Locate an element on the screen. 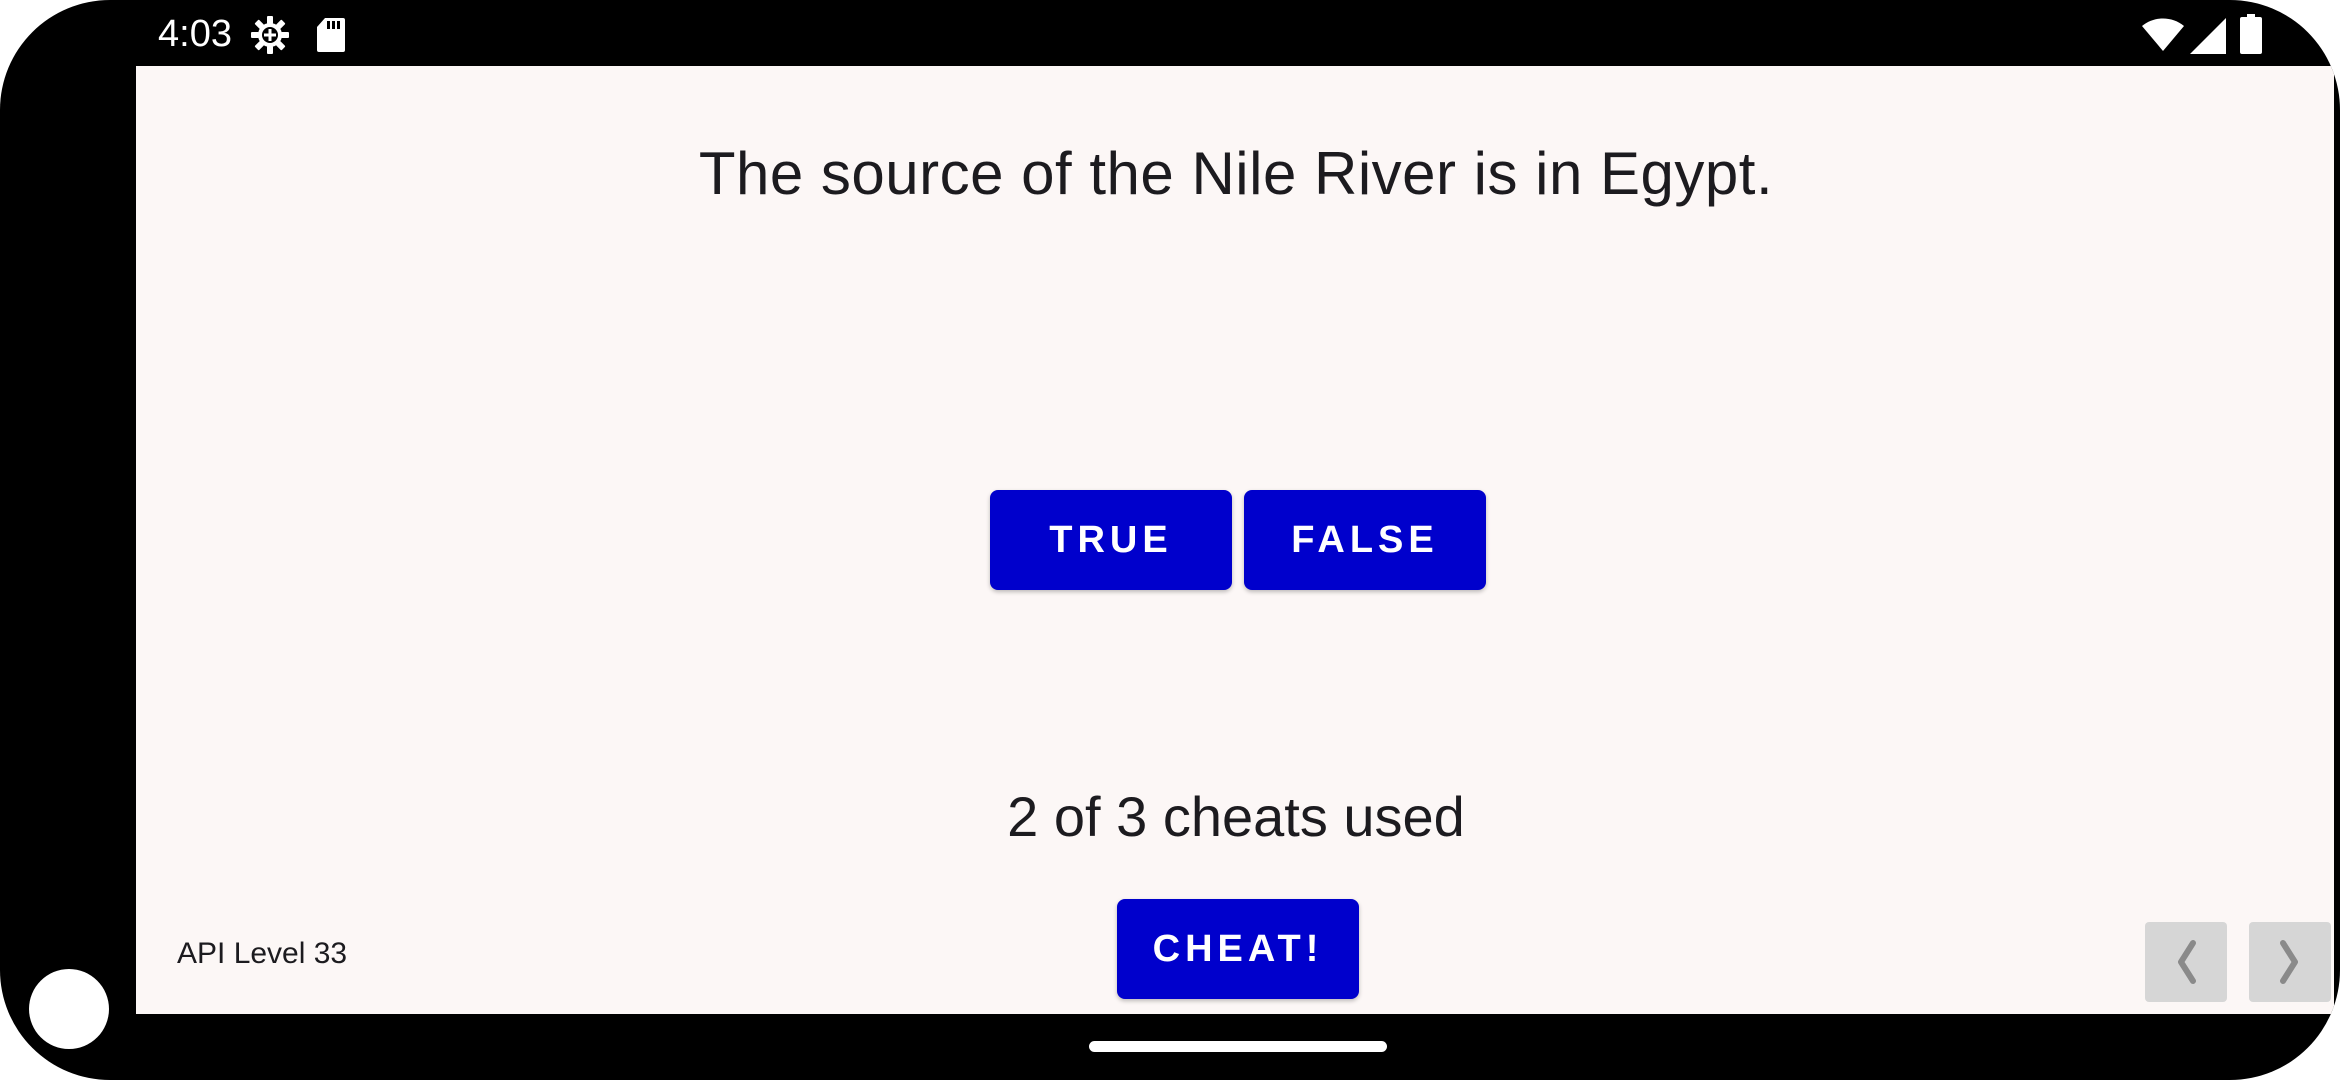  cheat-button: CHEAT! is located at coordinates (1238, 949).